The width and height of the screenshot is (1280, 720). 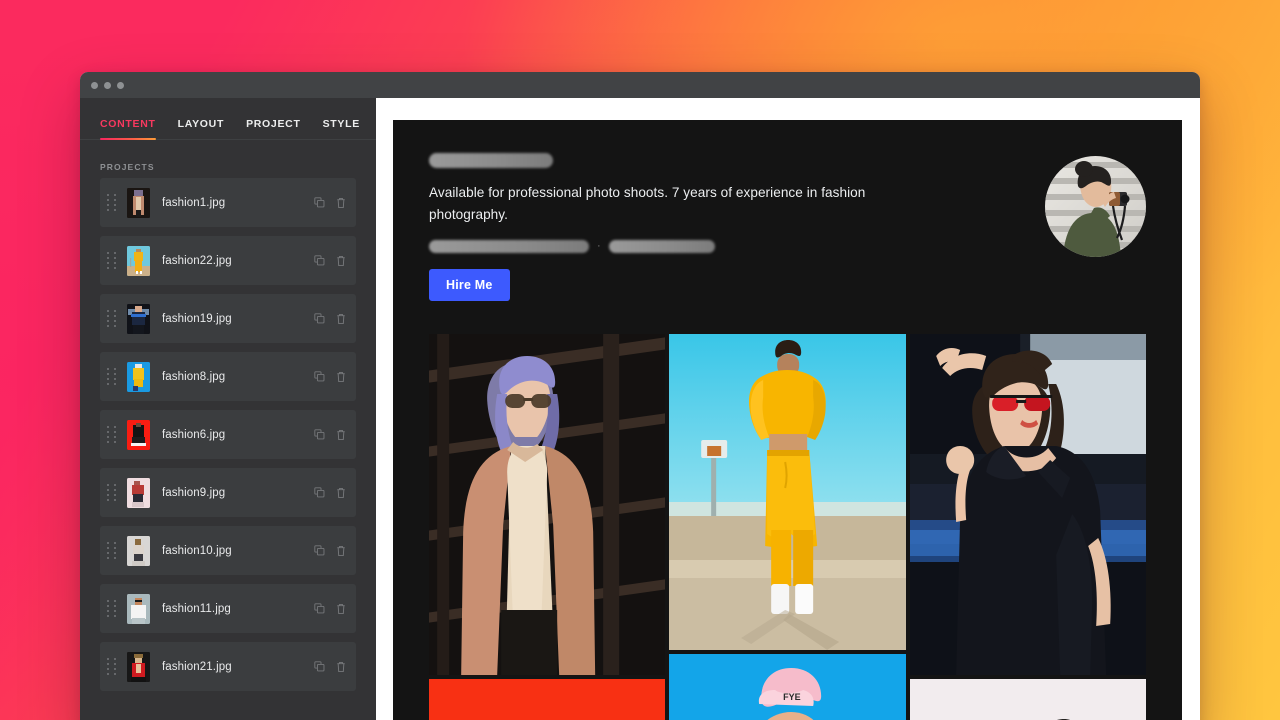 I want to click on list-item-label: fashion11.jpg, so click(x=196, y=608).